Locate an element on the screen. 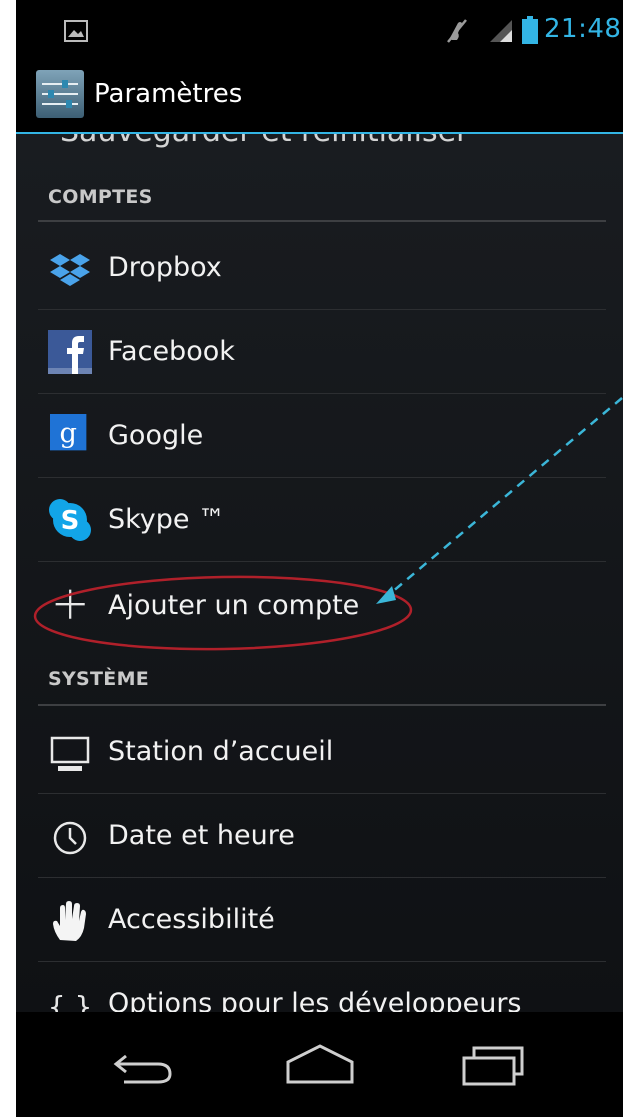 The height and width of the screenshot is (1117, 627). list-item-label: Facebook is located at coordinates (171, 351).